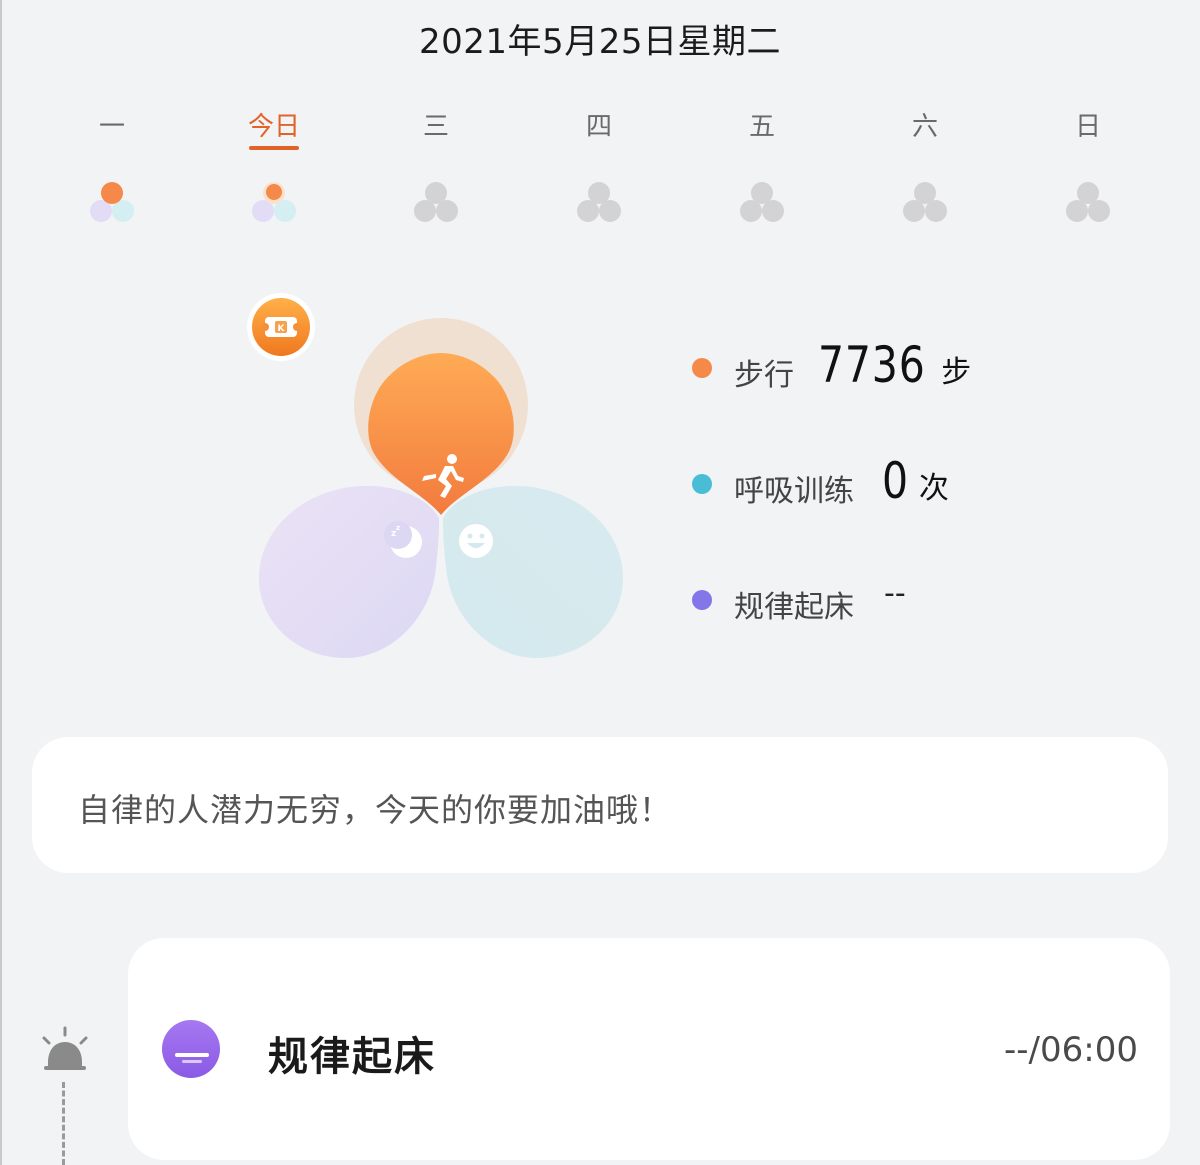 Image resolution: width=1200 pixels, height=1165 pixels. What do you see at coordinates (598, 127) in the screenshot?
I see `day-label: 四` at bounding box center [598, 127].